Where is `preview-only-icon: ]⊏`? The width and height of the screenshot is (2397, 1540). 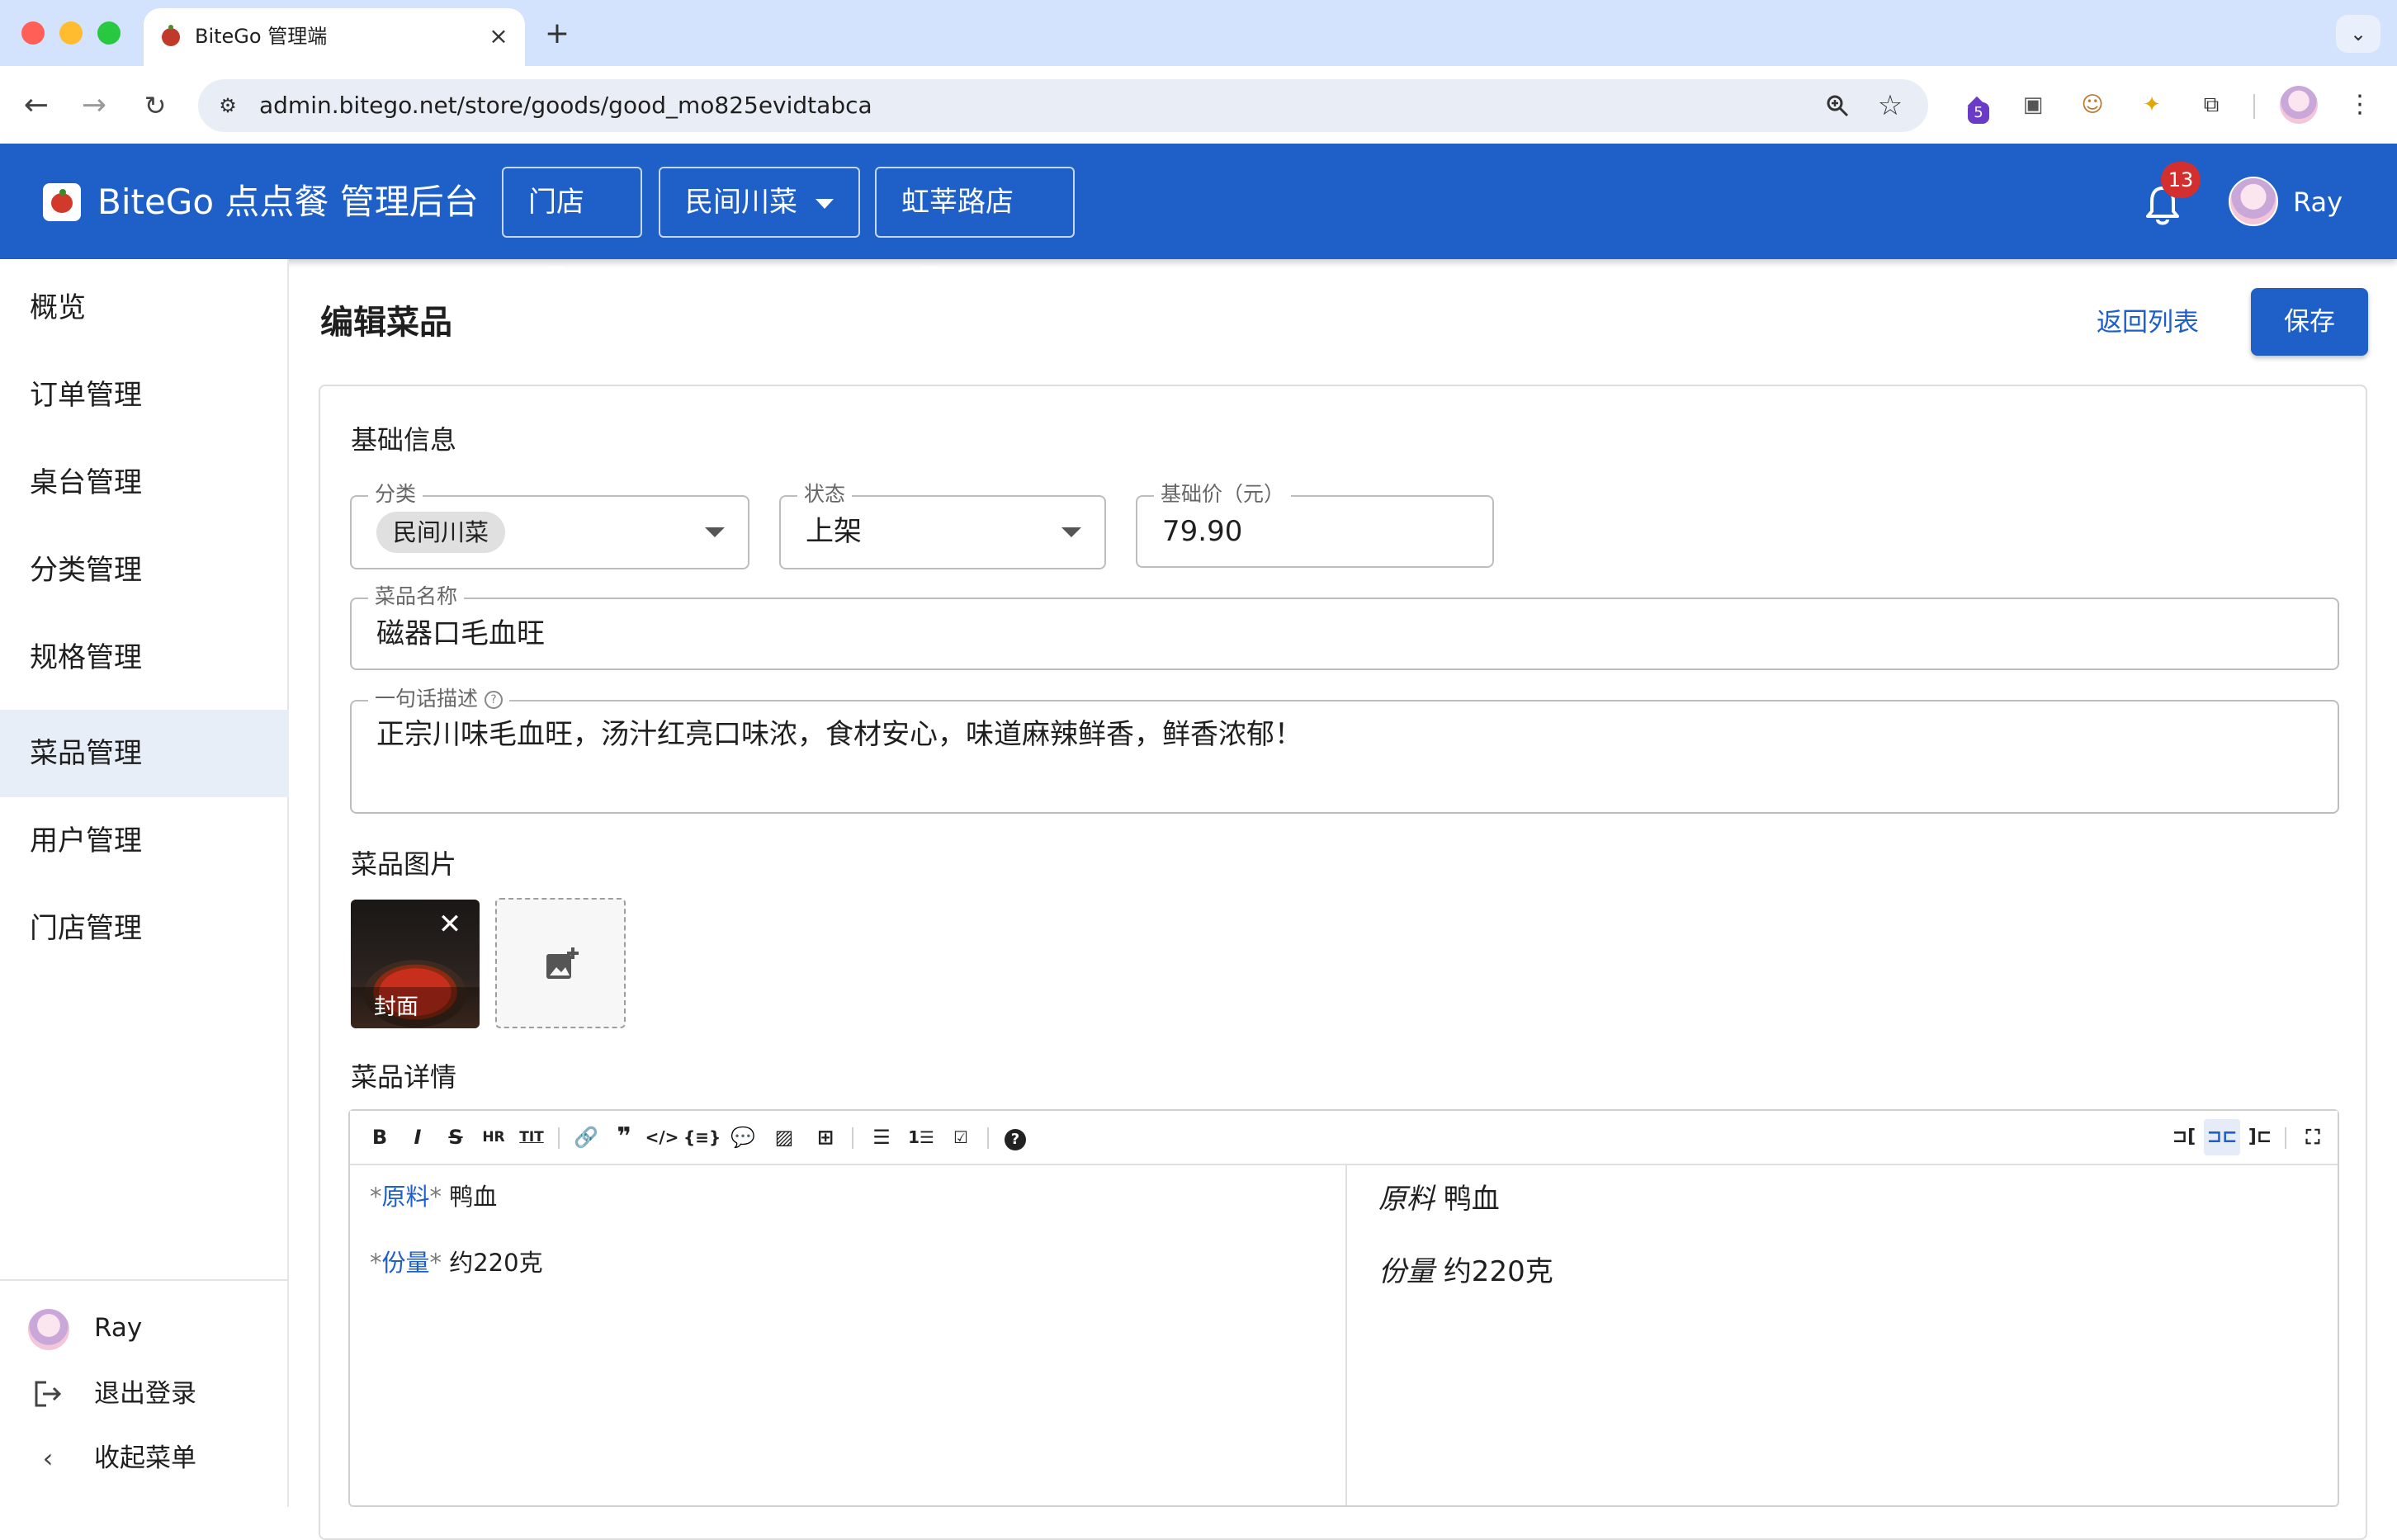 preview-only-icon: ]⊏ is located at coordinates (2260, 1137).